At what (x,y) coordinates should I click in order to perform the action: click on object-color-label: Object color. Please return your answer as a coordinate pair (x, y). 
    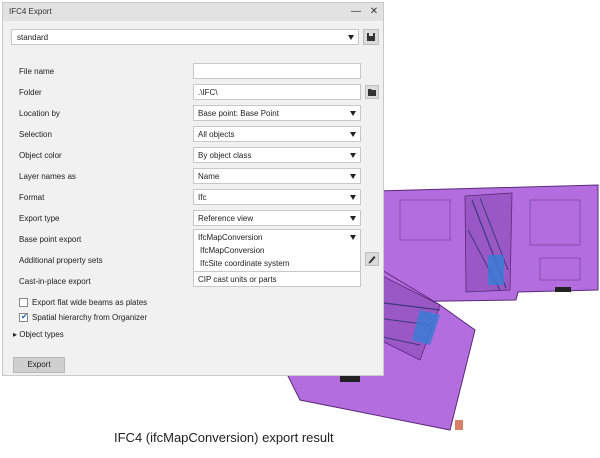
    Looking at the image, I should click on (40, 155).